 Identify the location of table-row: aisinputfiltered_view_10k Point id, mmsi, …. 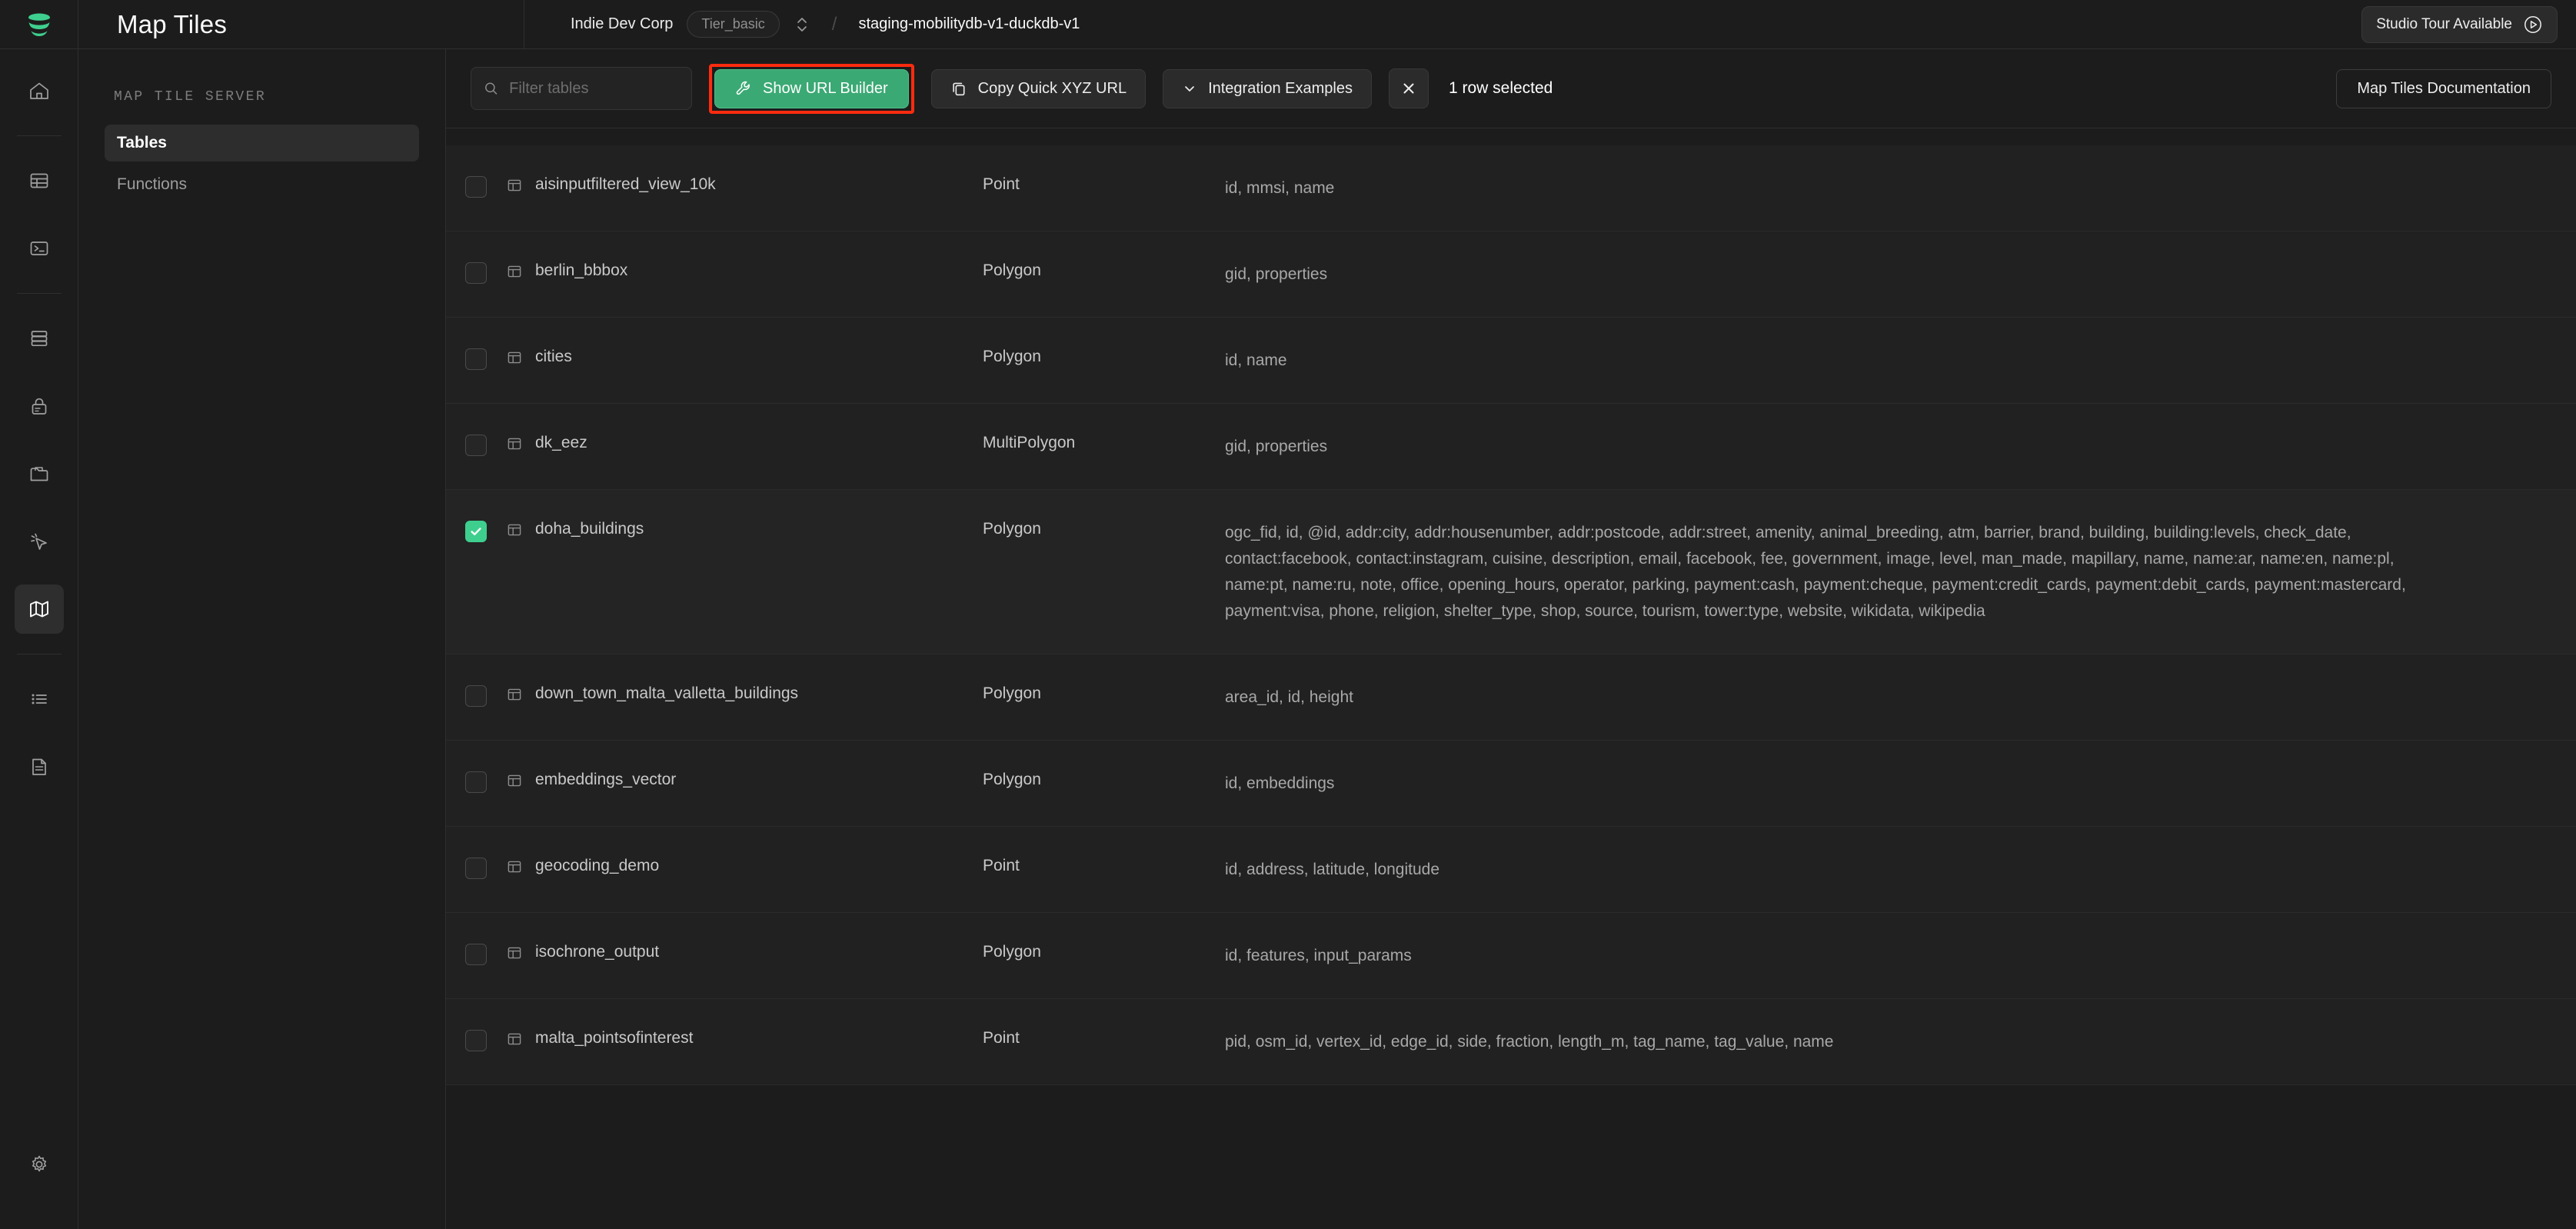
(1511, 188).